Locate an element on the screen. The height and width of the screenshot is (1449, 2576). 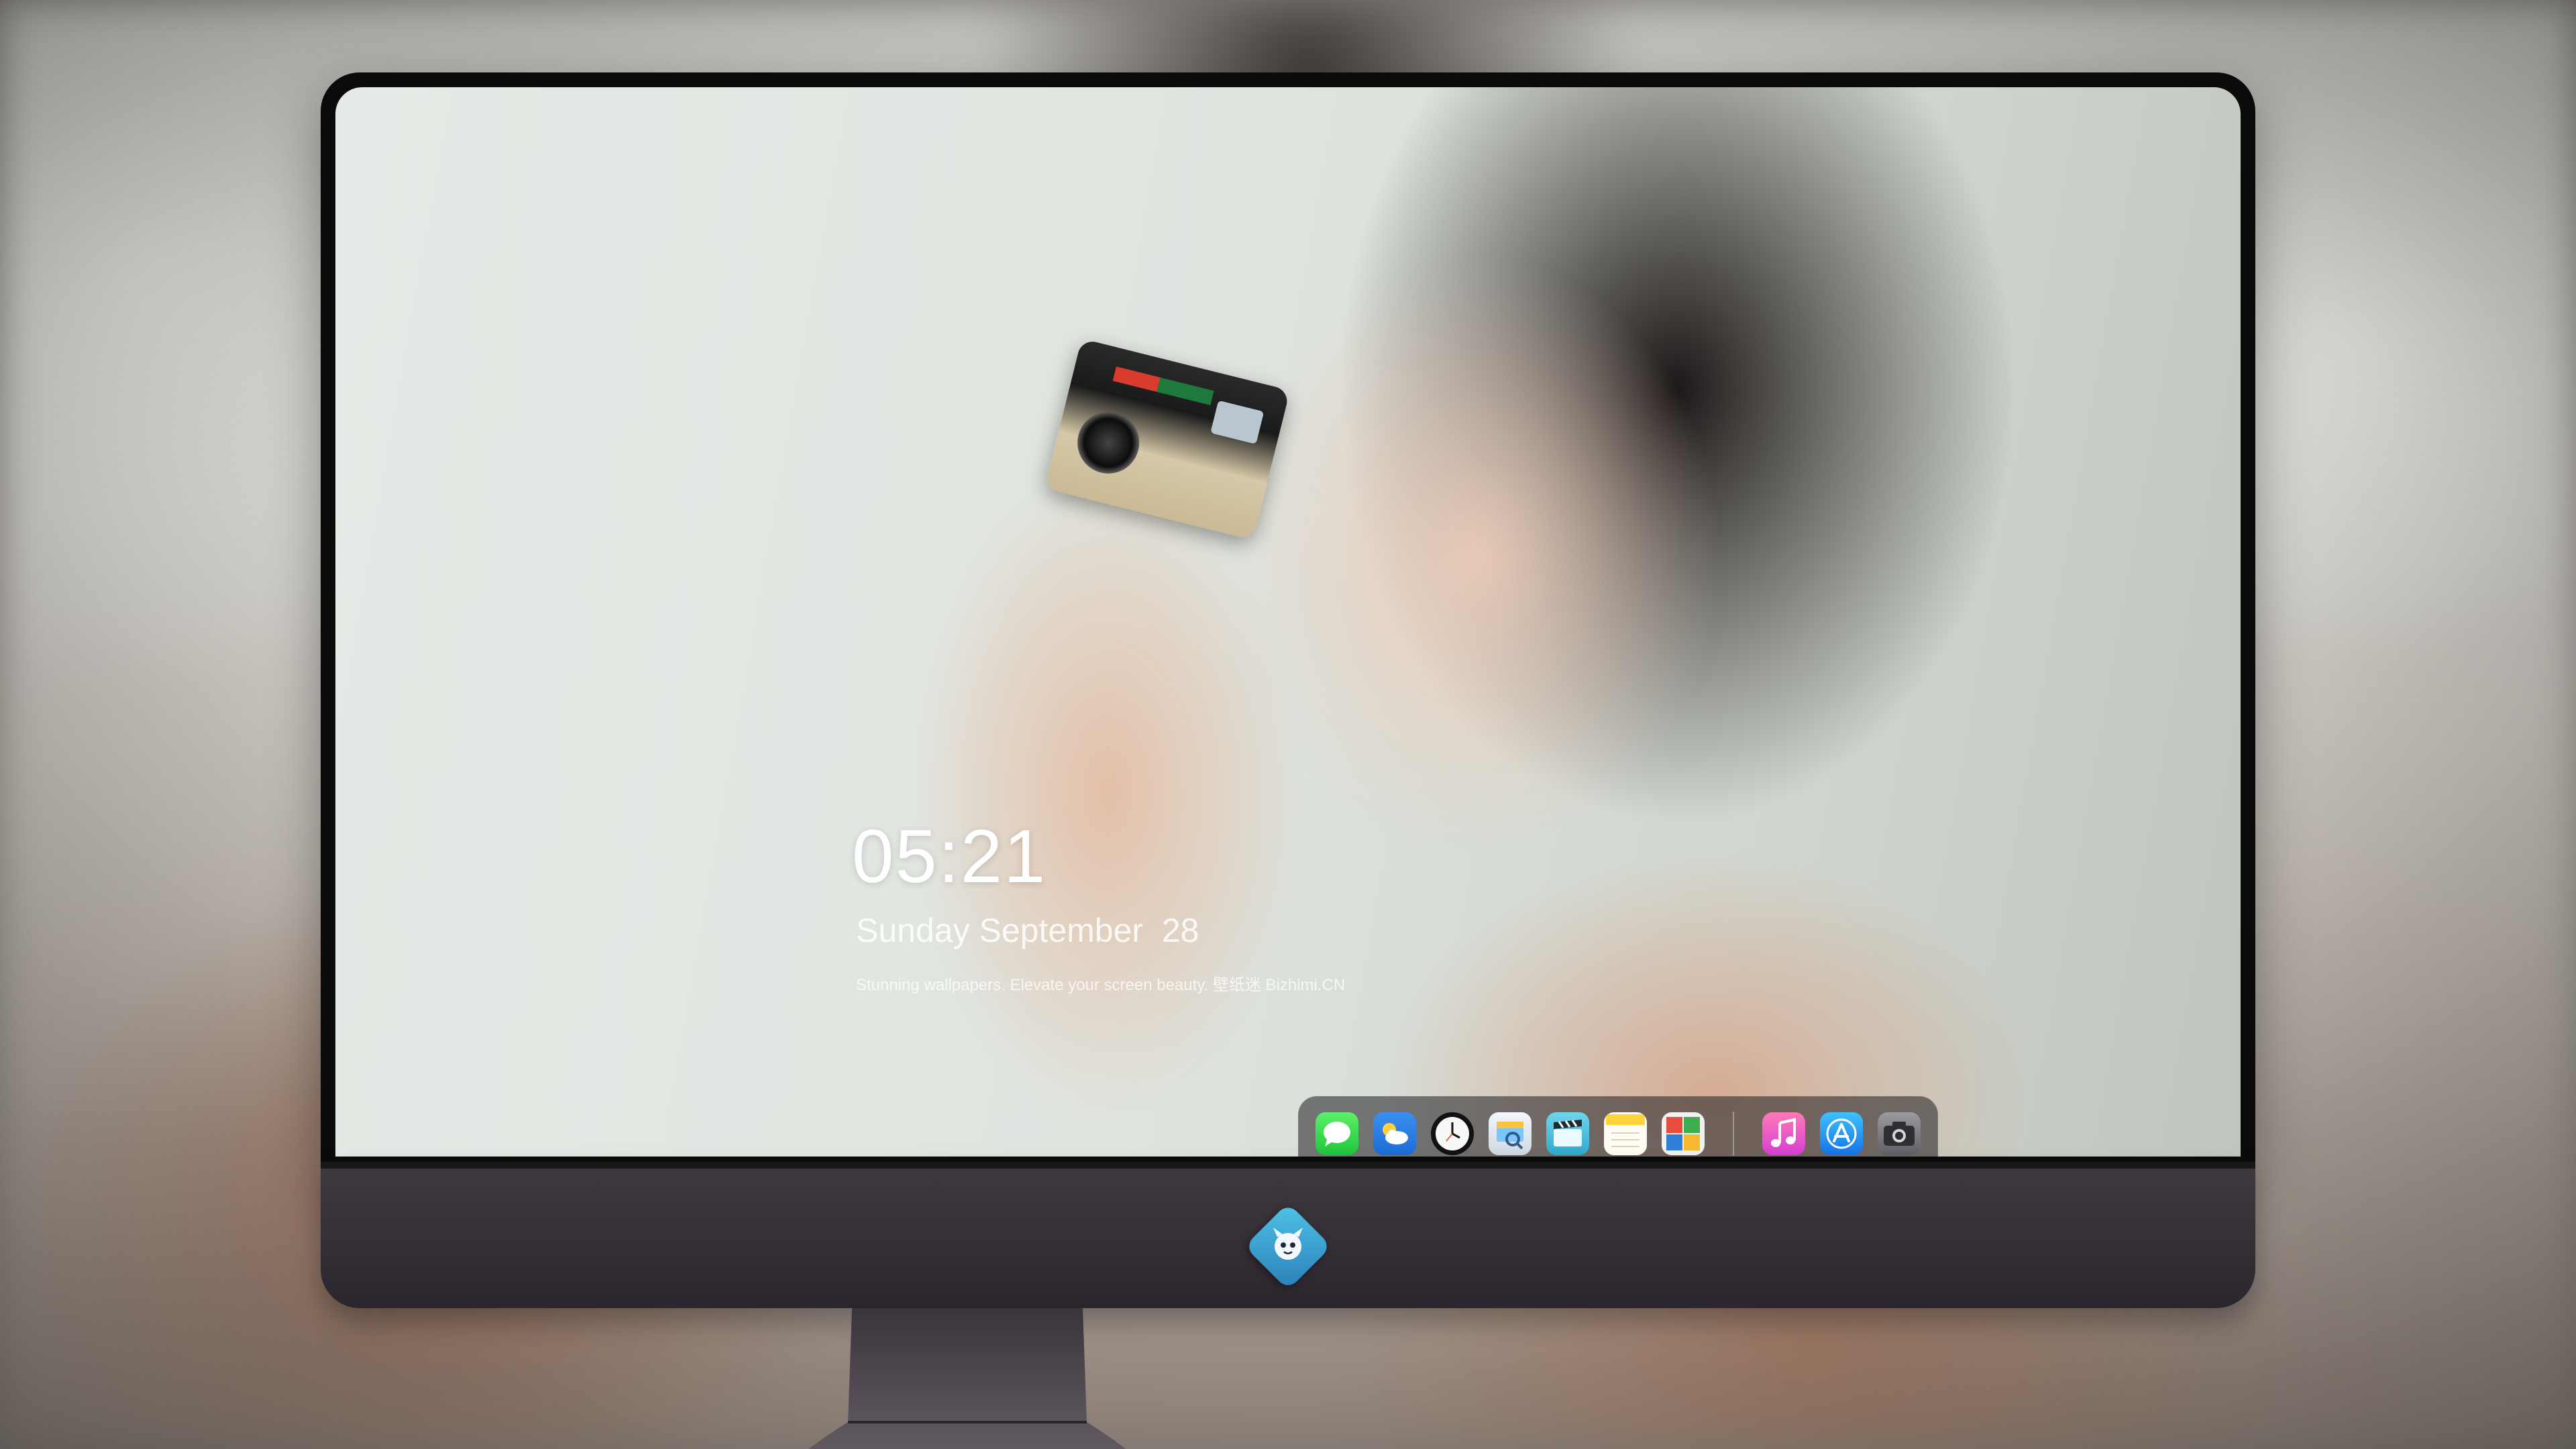
clapperboard-icon is located at coordinates (1567, 1133).